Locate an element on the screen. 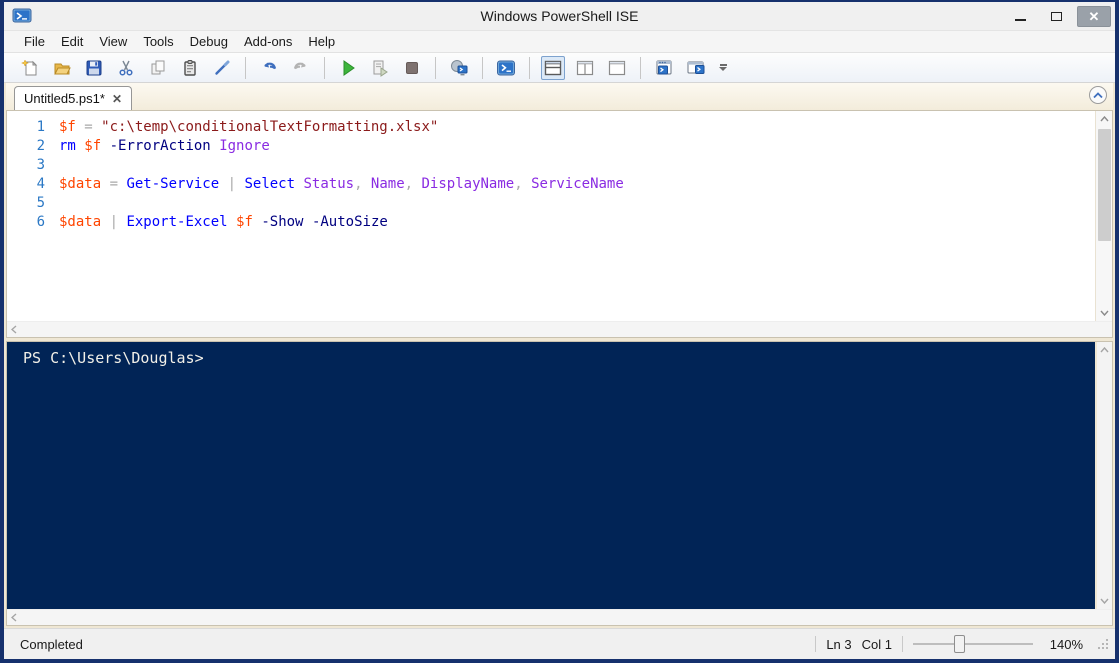 Image resolution: width=1119 pixels, height=663 pixels. menu-view: View is located at coordinates (113, 41).